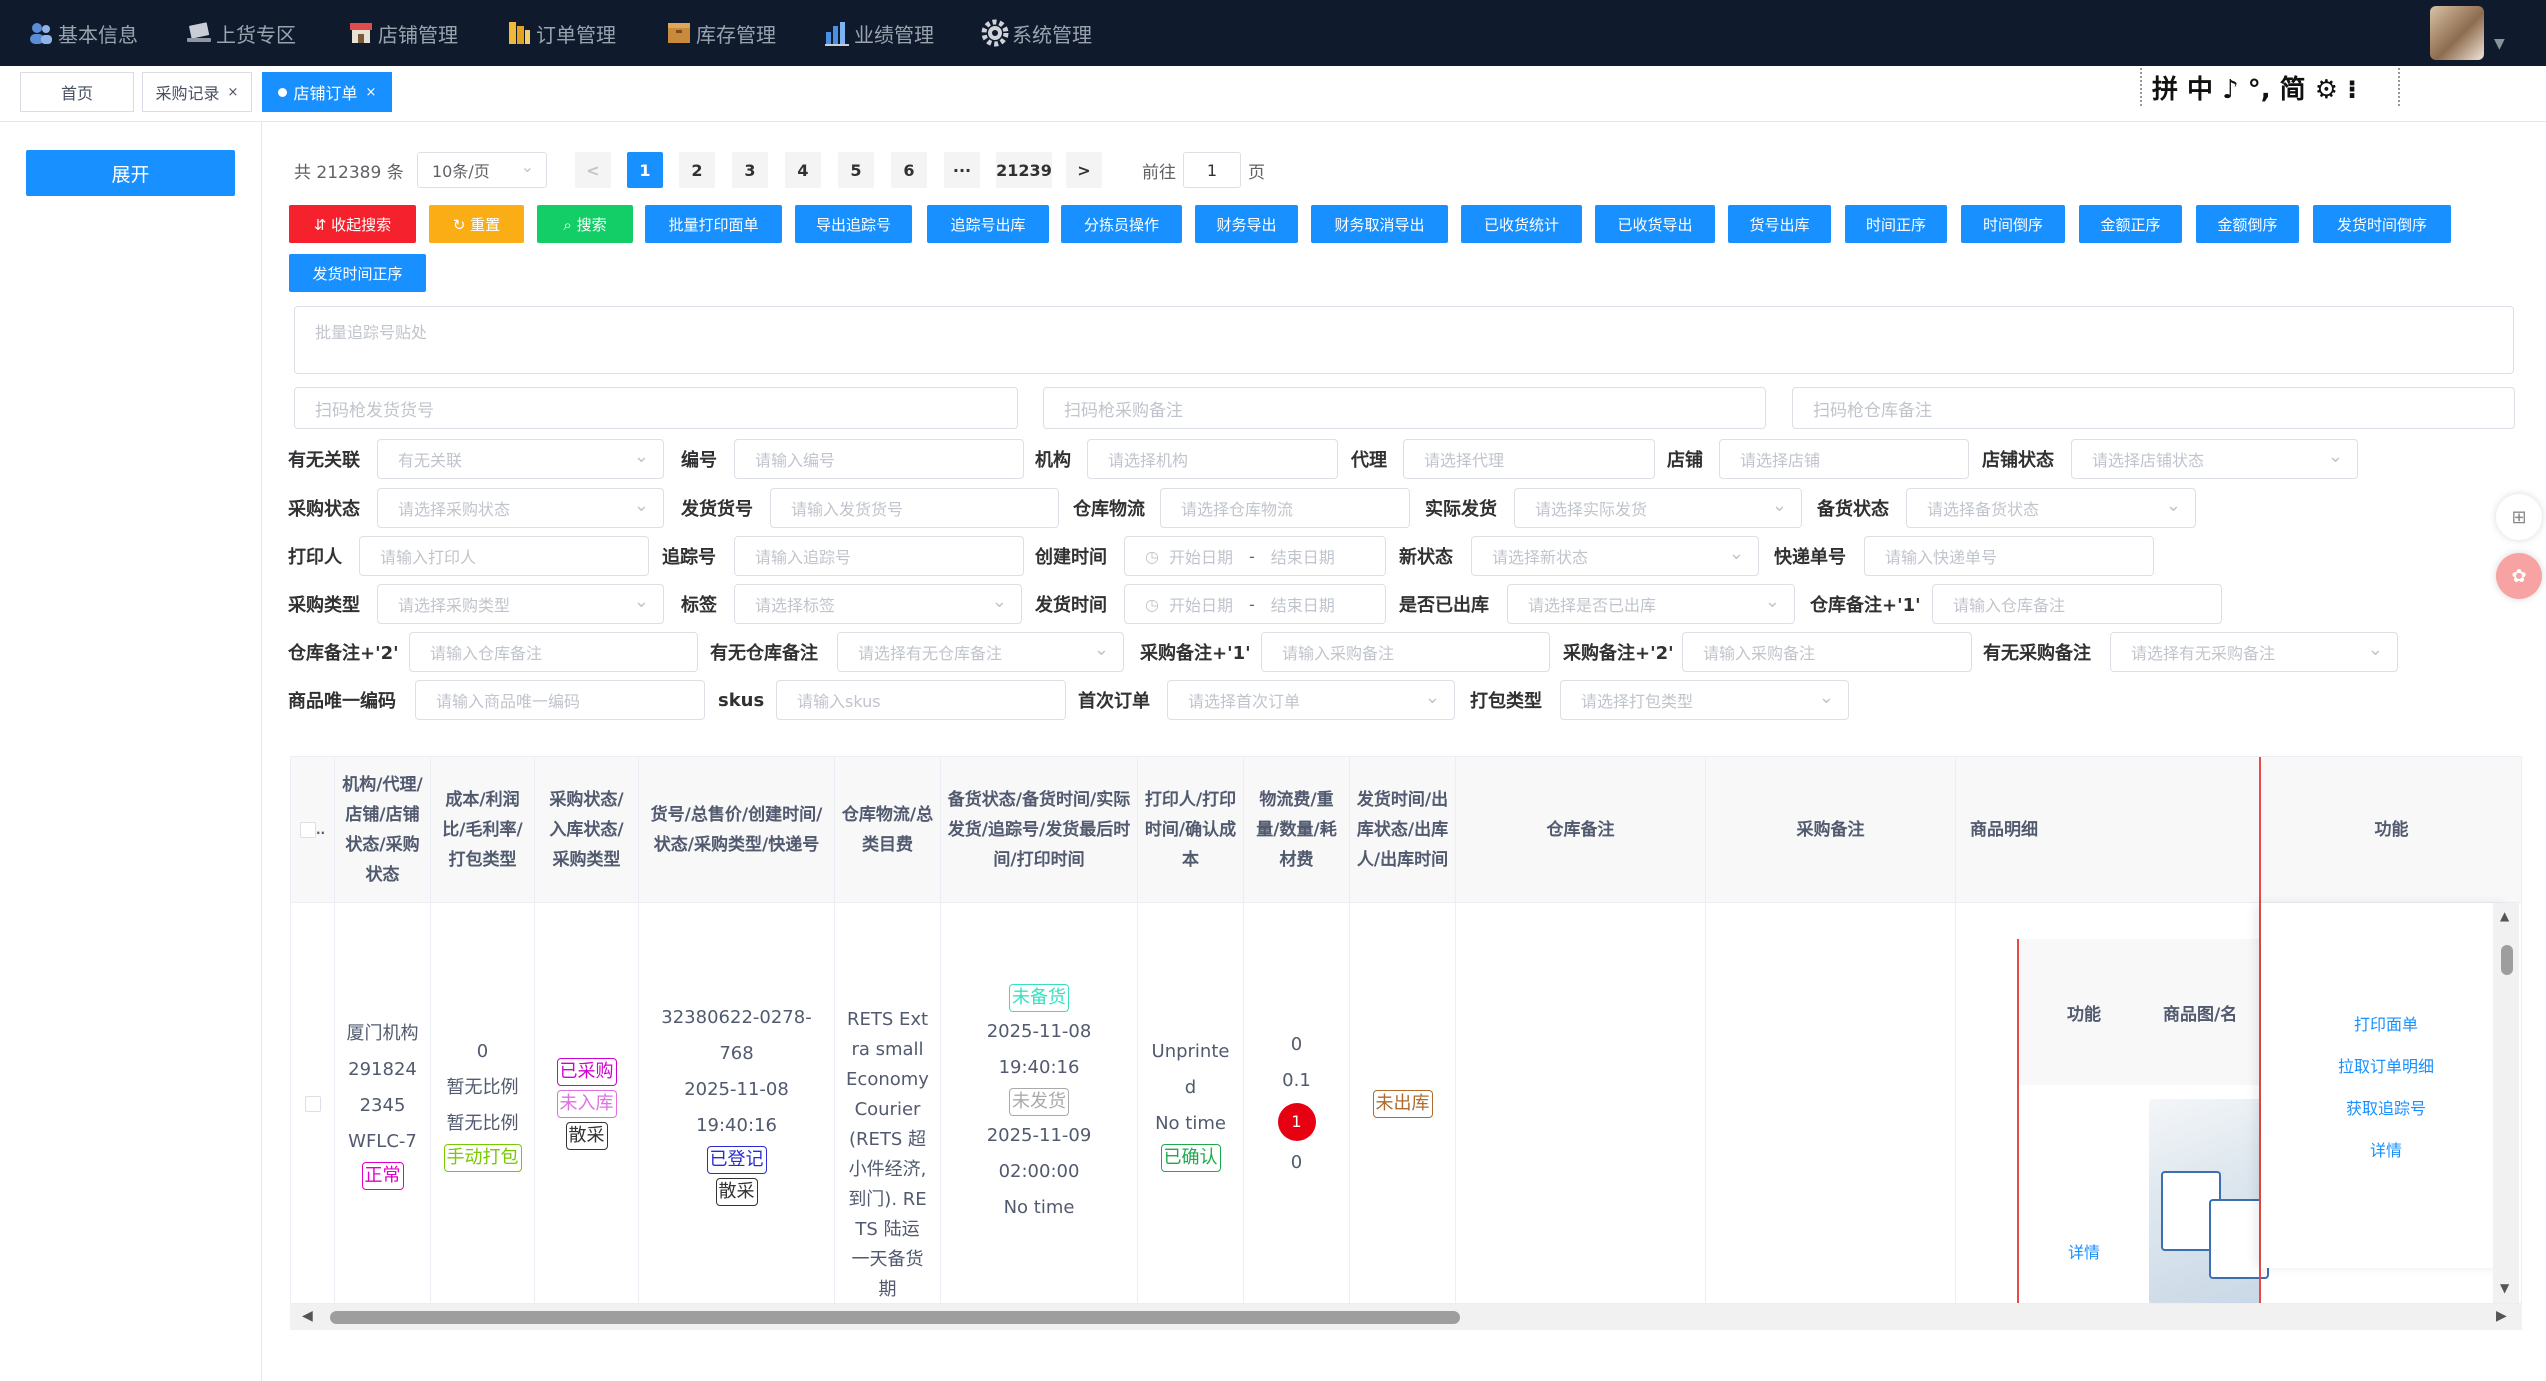  What do you see at coordinates (1404, 340) in the screenshot?
I see `batch-tracking-textarea: 批量追踪号贴处` at bounding box center [1404, 340].